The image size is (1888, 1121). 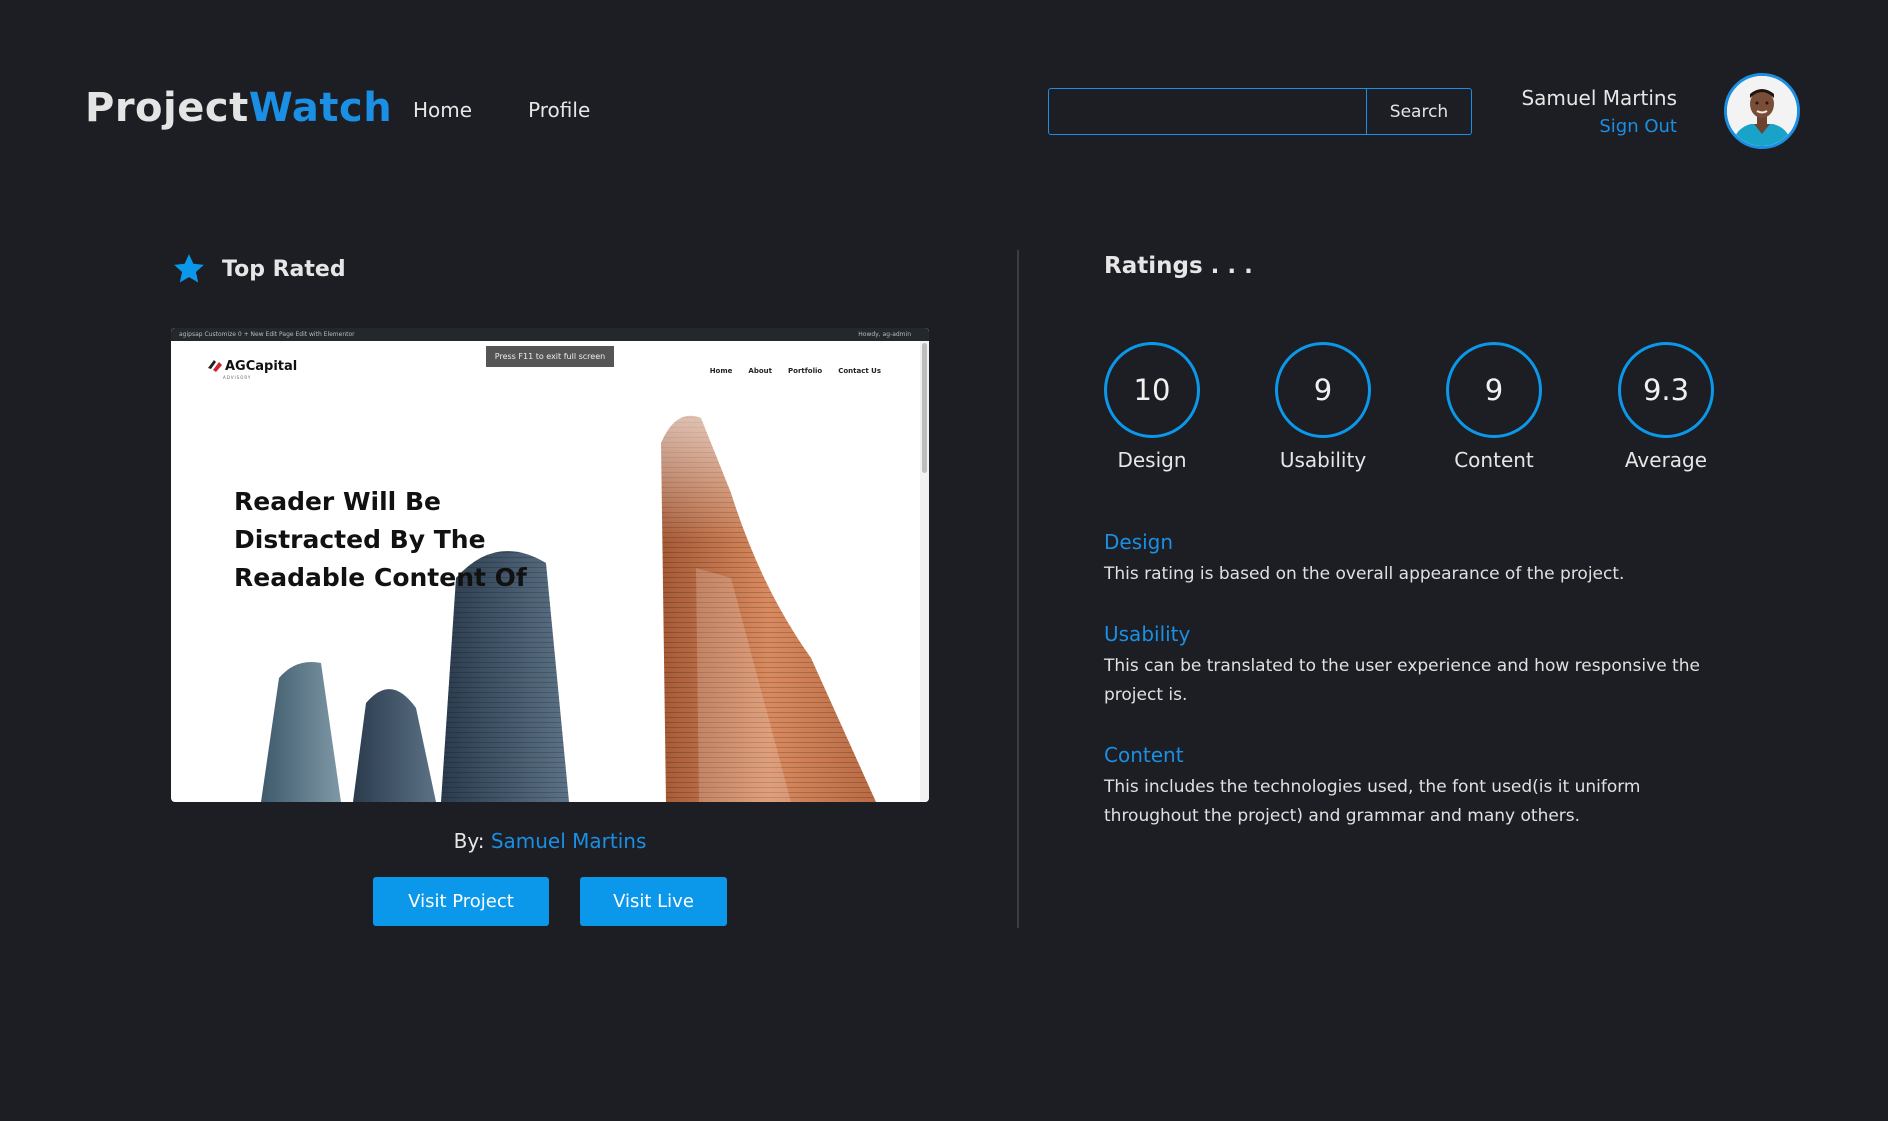 What do you see at coordinates (653, 901) in the screenshot?
I see `visit-live-button: Visit Live` at bounding box center [653, 901].